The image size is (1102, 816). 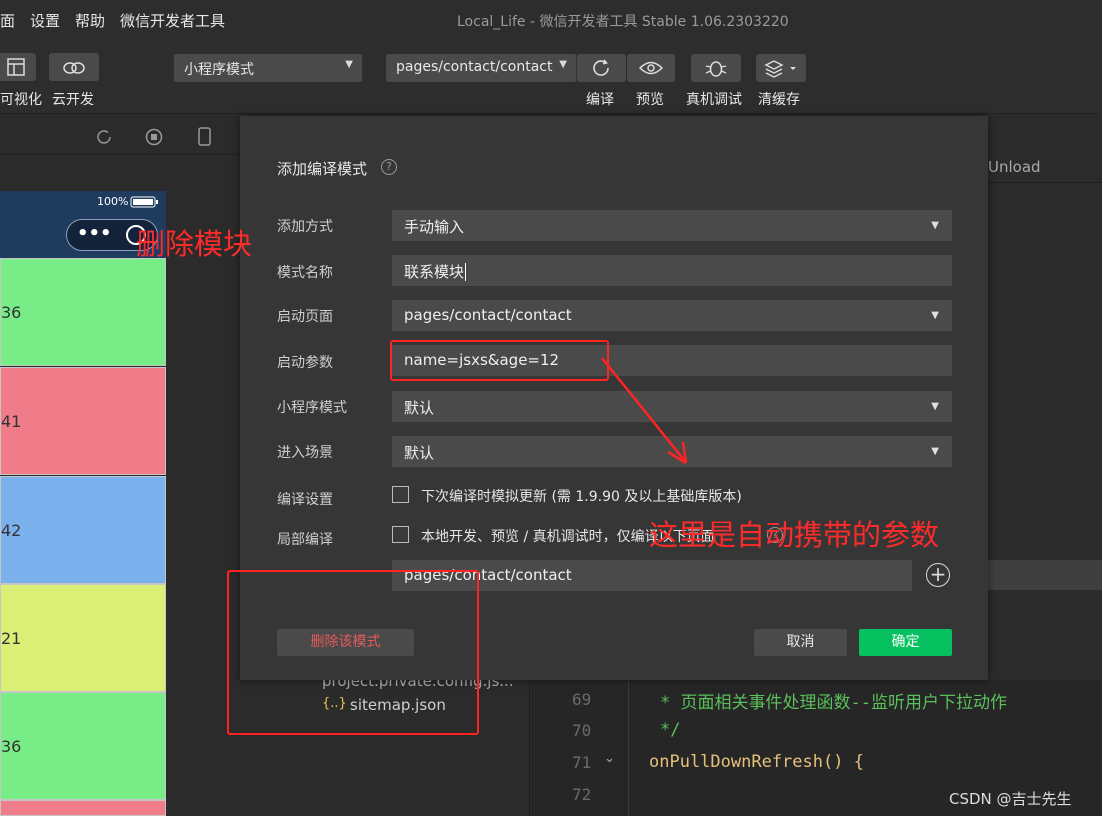 I want to click on menu-item-devtools: 微信开发者工具, so click(x=172, y=20).